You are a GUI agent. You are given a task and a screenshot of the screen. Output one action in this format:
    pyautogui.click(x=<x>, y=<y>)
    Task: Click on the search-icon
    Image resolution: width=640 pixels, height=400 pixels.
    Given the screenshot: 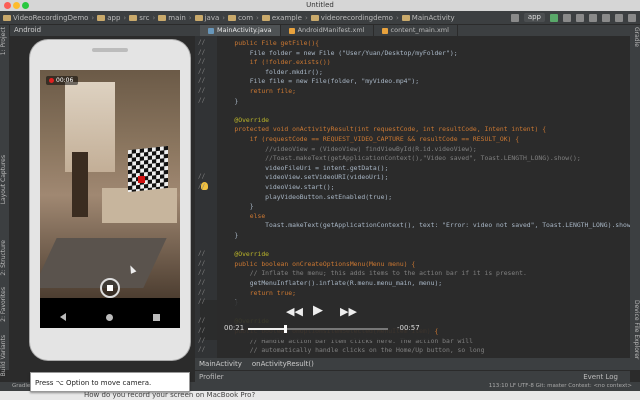 What is the action you would take?
    pyautogui.click(x=632, y=17)
    